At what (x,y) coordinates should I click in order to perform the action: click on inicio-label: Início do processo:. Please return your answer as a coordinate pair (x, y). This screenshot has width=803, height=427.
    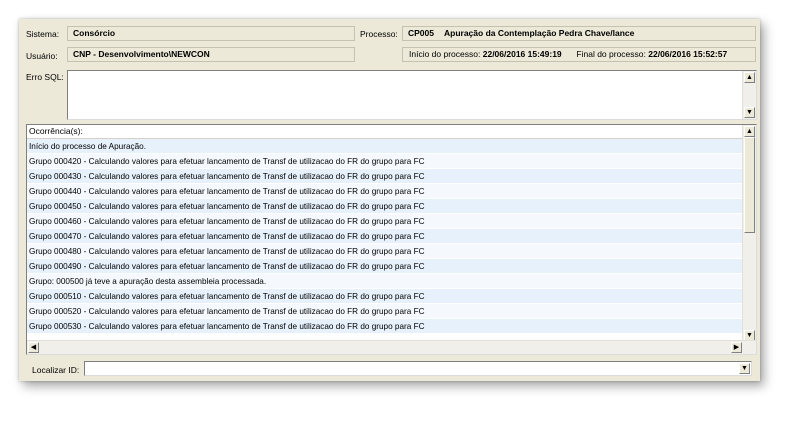
    Looking at the image, I should click on (445, 54).